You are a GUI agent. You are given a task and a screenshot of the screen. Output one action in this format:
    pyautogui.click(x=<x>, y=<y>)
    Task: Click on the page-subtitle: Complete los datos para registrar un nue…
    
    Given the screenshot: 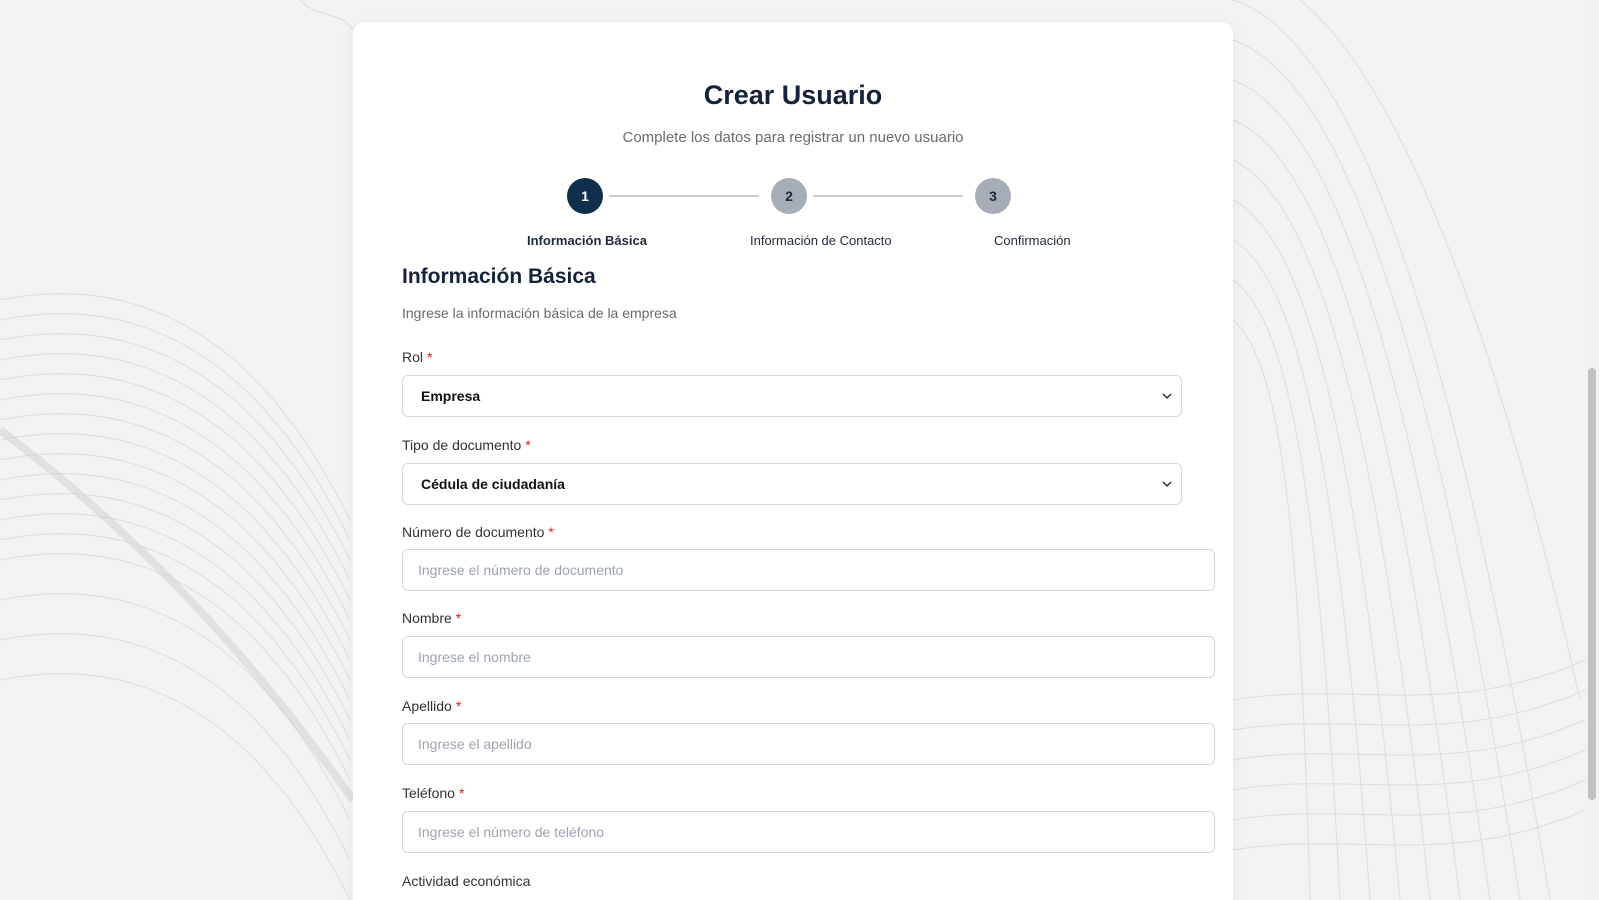 What is the action you would take?
    pyautogui.click(x=793, y=137)
    